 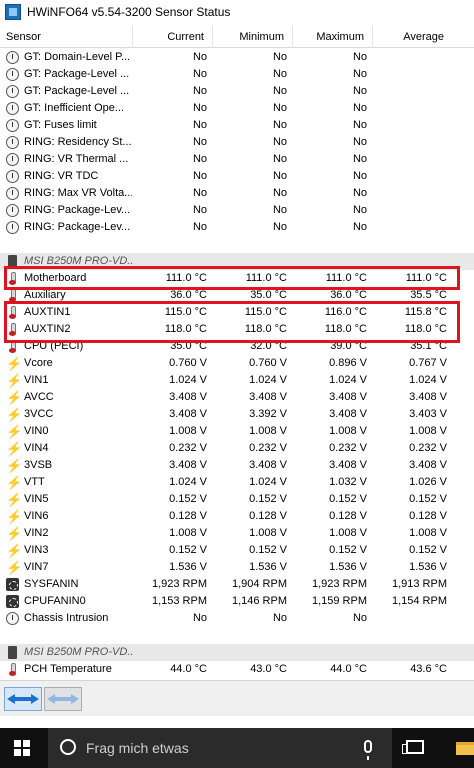 I want to click on column-header: Sensor Current Minimum Maximum Average, so click(x=237, y=37).